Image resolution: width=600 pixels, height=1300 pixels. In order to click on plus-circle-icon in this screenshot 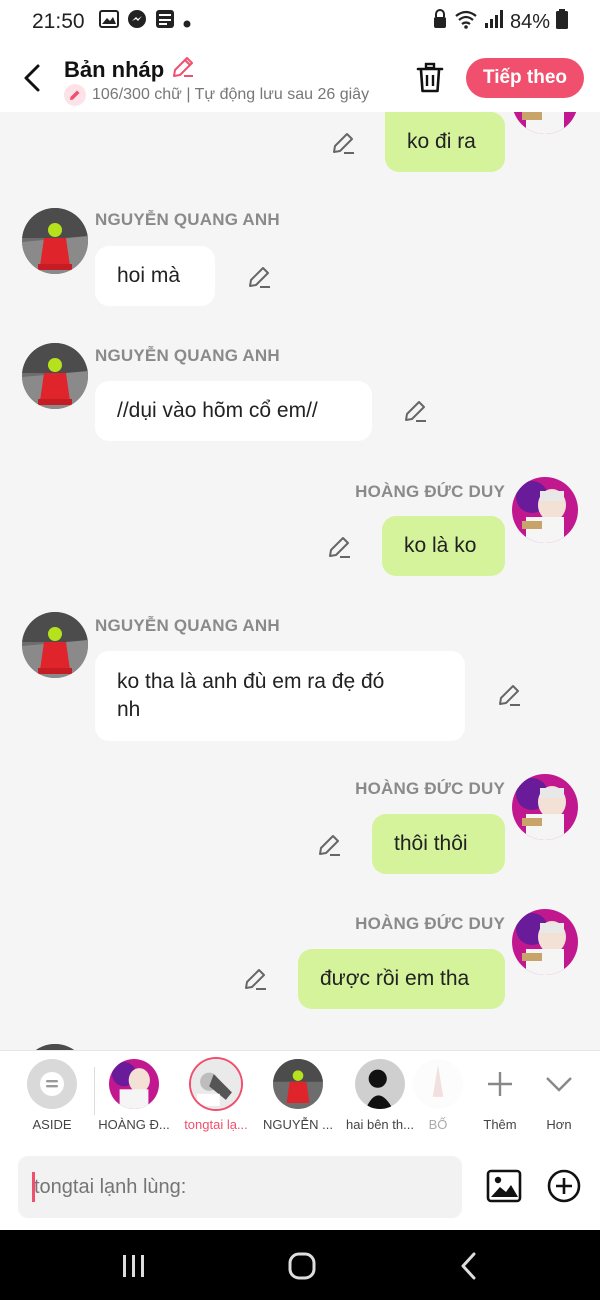, I will do `click(564, 1186)`.